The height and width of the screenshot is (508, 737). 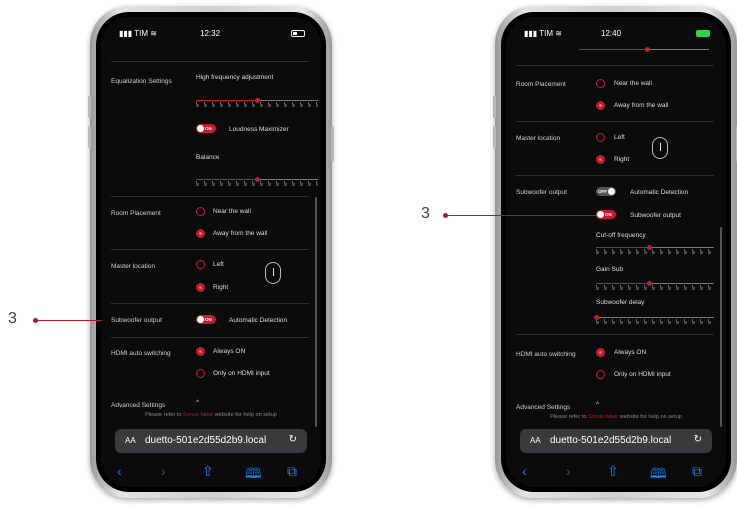 What do you see at coordinates (211, 32) in the screenshot?
I see `status-bar: ▮▮▮ TIM ≋ 12:32` at bounding box center [211, 32].